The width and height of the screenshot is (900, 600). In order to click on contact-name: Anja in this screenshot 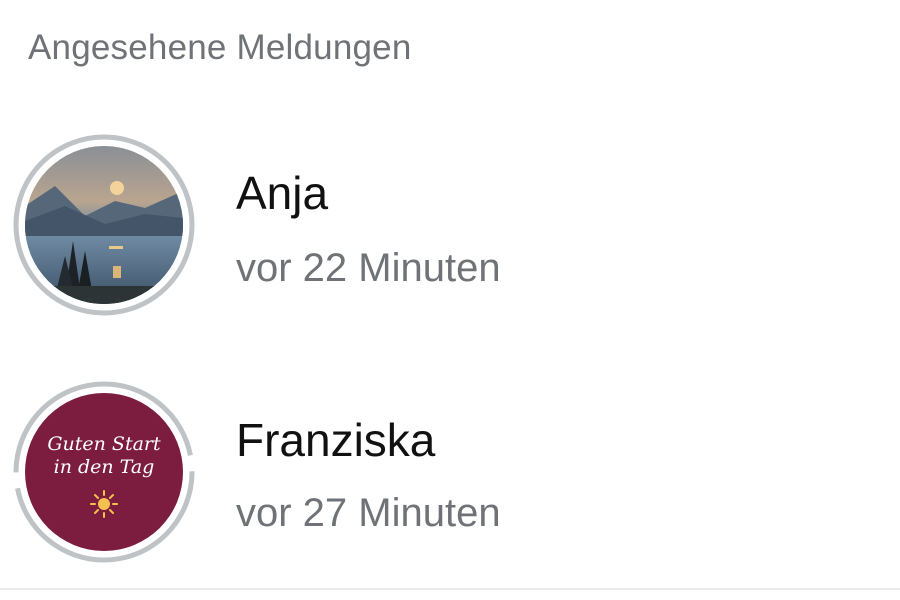, I will do `click(282, 193)`.